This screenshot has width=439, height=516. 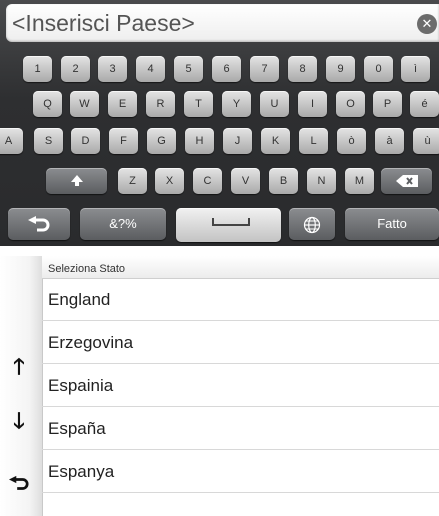 I want to click on search-input-text: <Inserisci Paese>, so click(x=103, y=23).